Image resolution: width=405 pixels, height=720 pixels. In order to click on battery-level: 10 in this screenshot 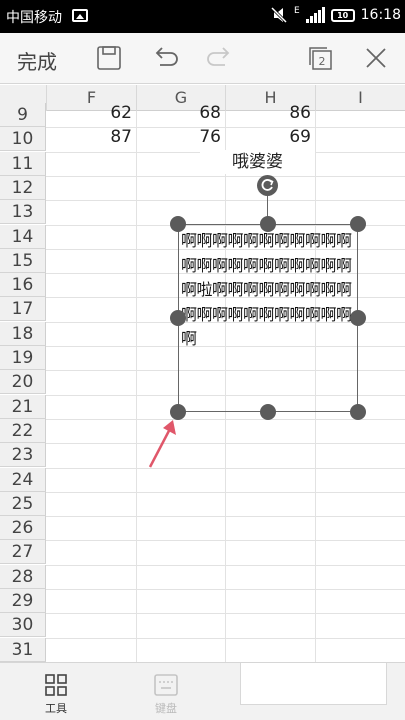, I will do `click(343, 15)`.